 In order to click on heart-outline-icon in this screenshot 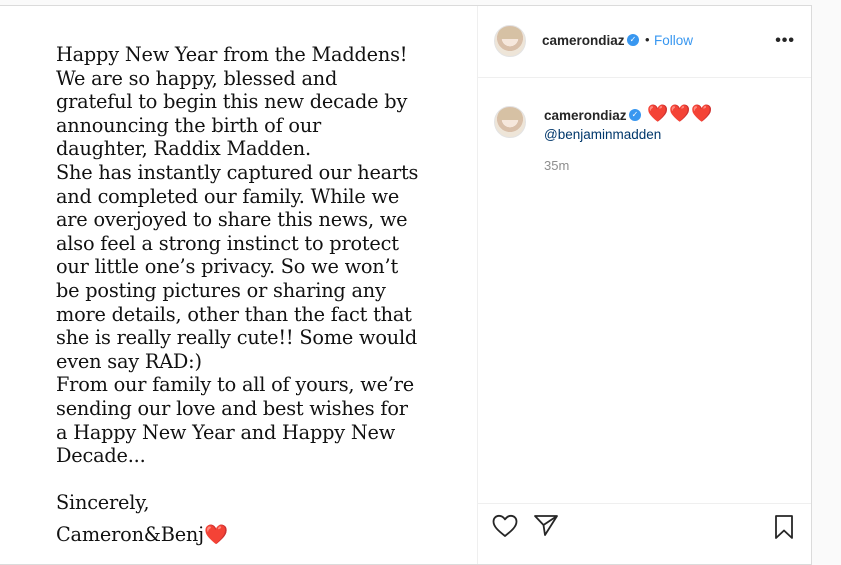, I will do `click(505, 526)`.